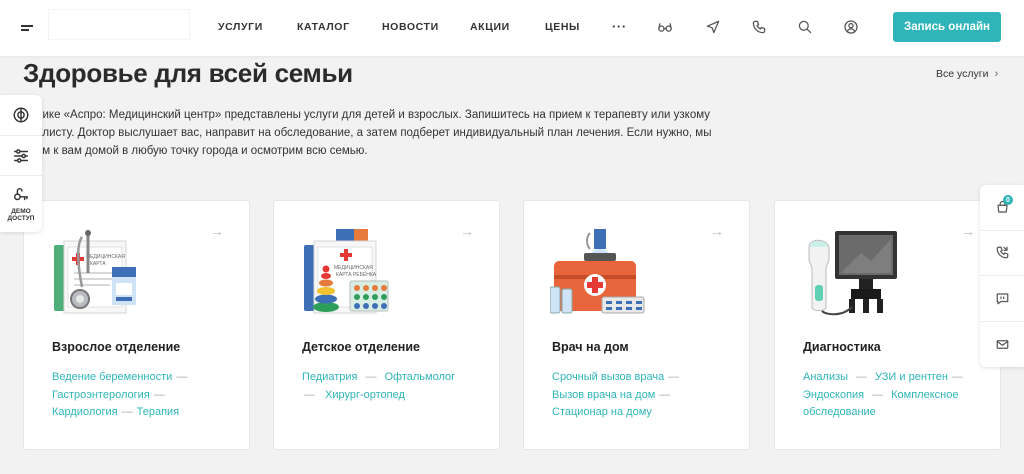 The image size is (1024, 474). Describe the element at coordinates (962, 74) in the screenshot. I see `all-services-label: Все услуги` at that location.